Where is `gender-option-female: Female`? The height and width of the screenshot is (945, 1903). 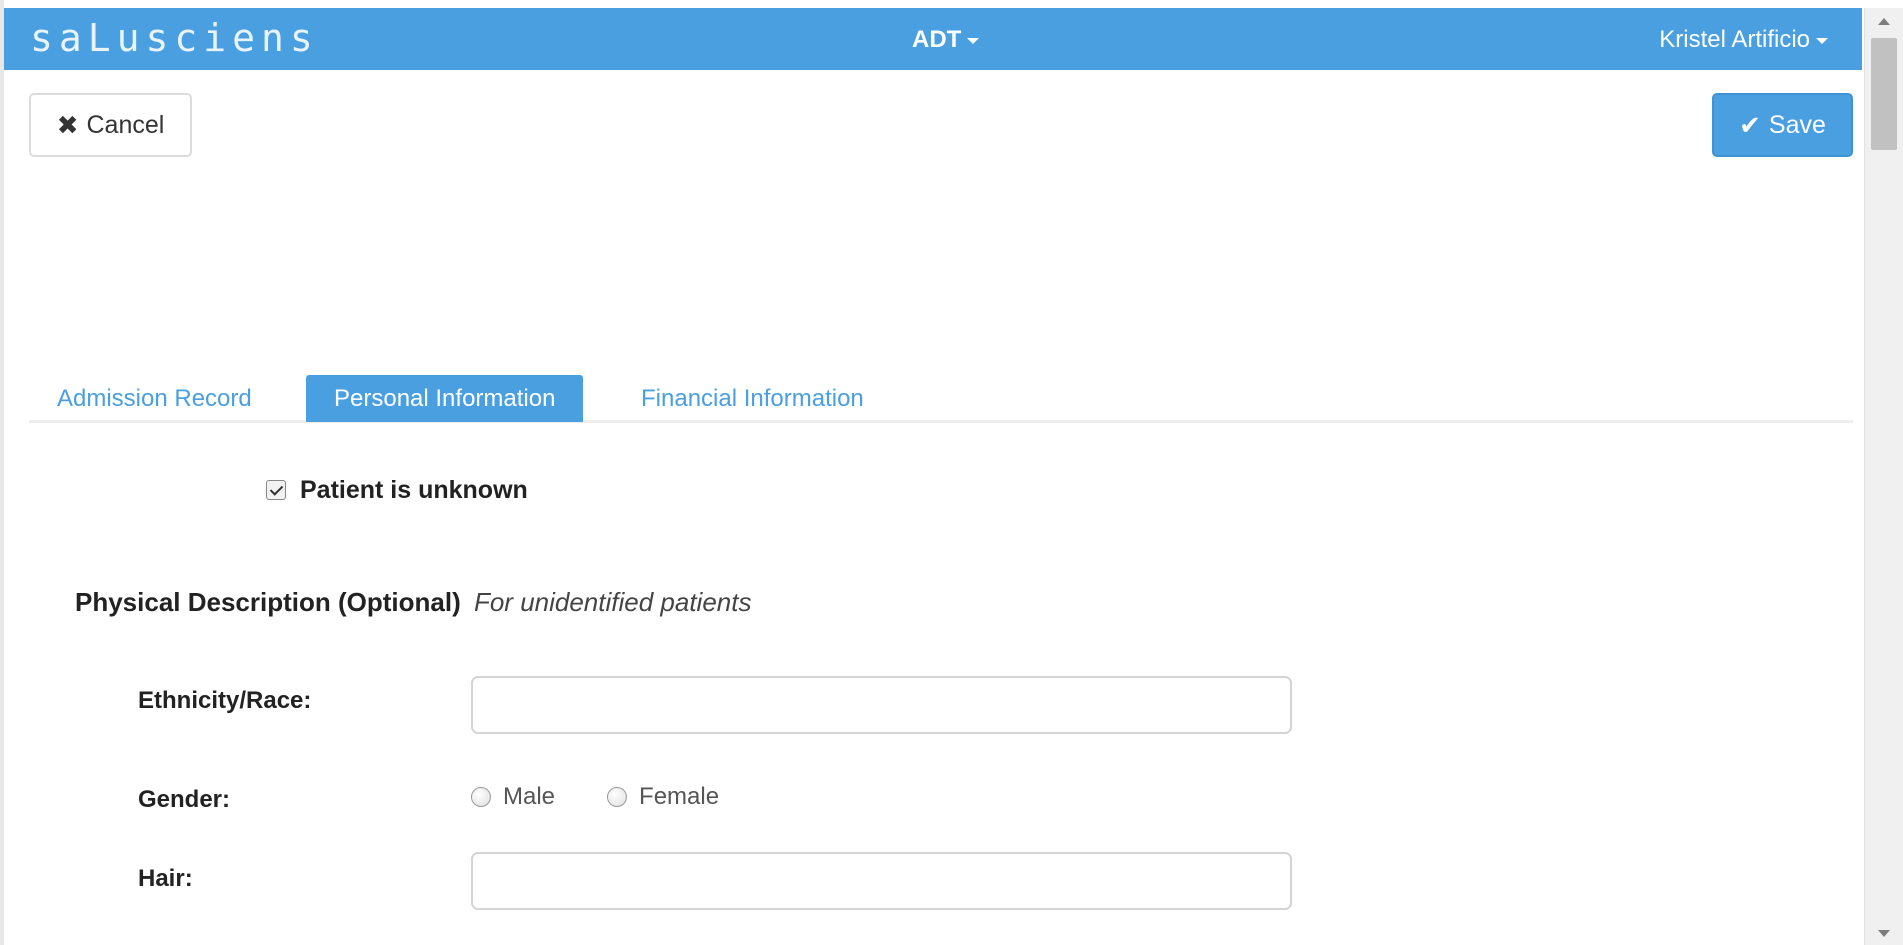
gender-option-female: Female is located at coordinates (663, 797).